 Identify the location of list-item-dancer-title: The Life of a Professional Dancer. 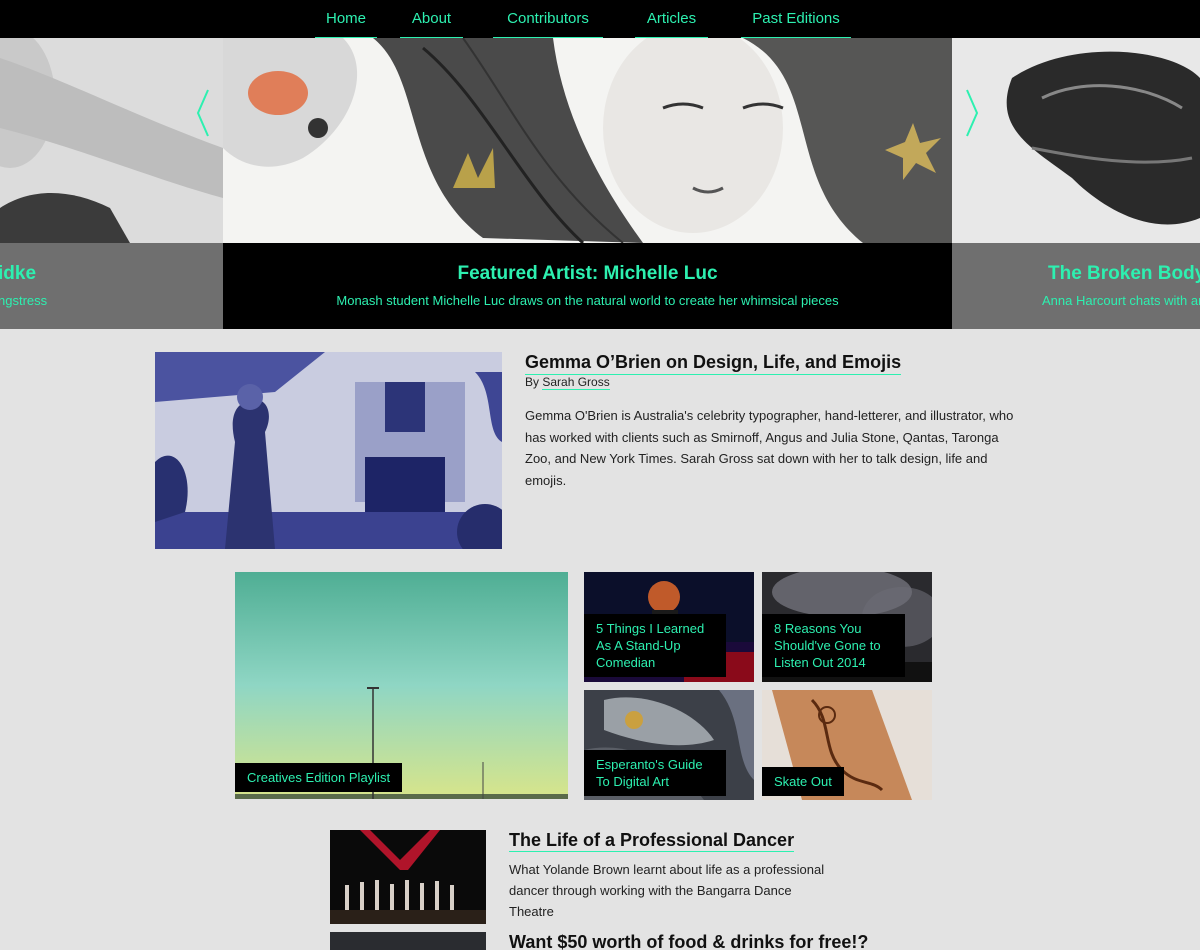
(652, 841).